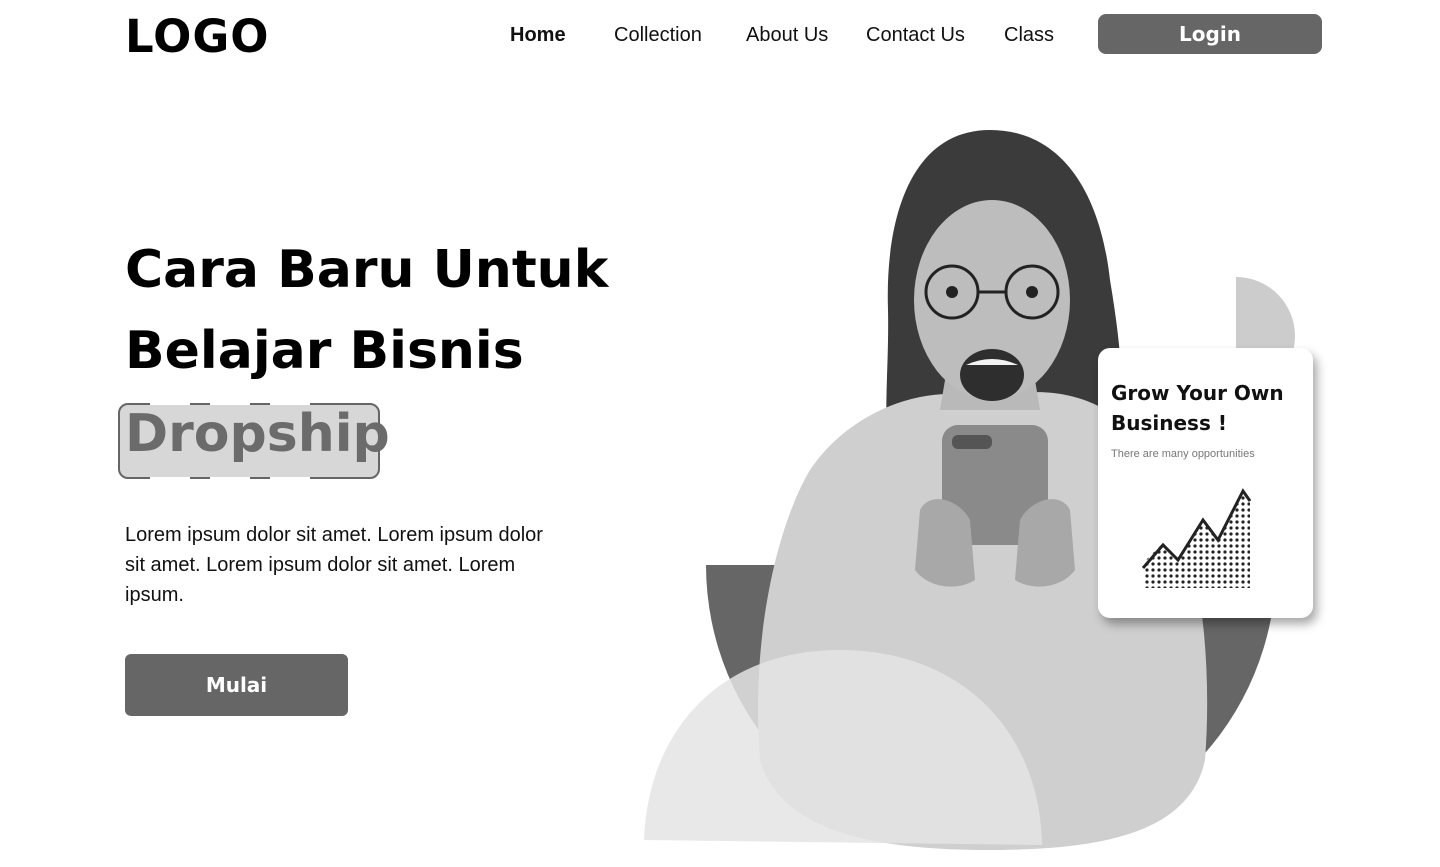 Image resolution: width=1440 pixels, height=867 pixels. I want to click on nav-about-us: About Us, so click(787, 35).